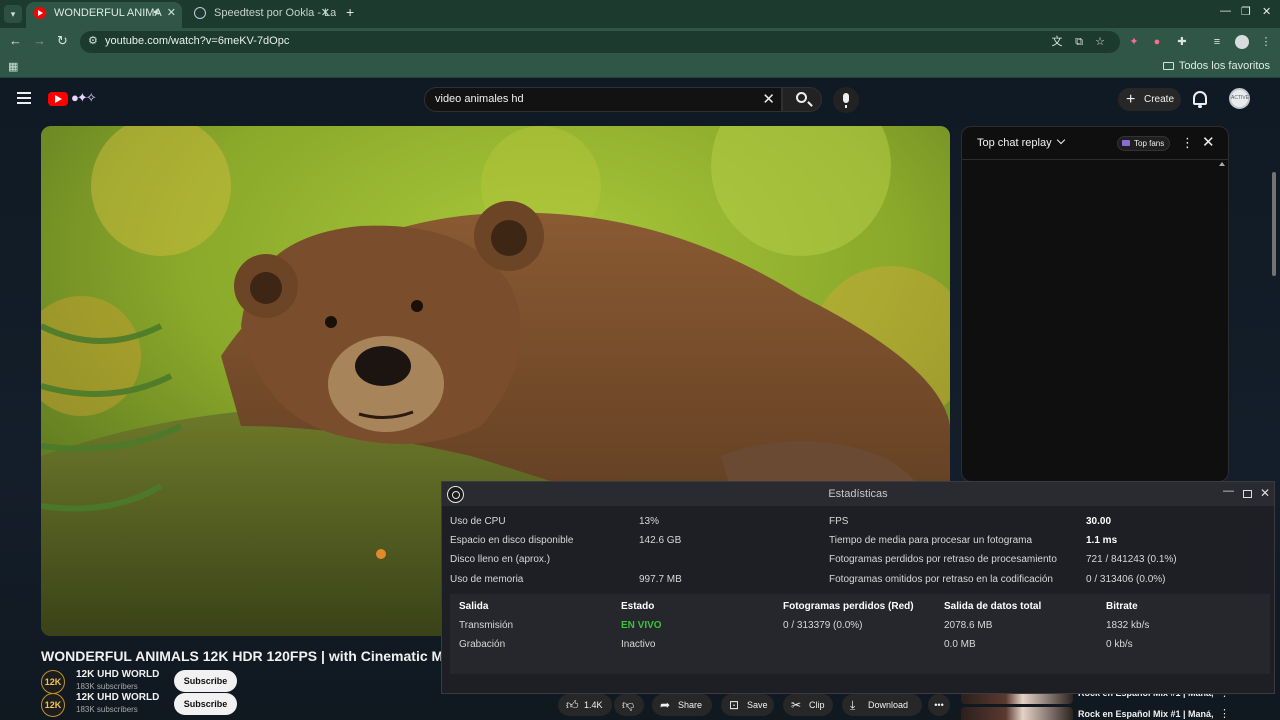 This screenshot has width=1280, height=720. What do you see at coordinates (104, 15) in the screenshot?
I see `tab-youtube: WONDERFUL ANIMA 🔊︎ ✕` at bounding box center [104, 15].